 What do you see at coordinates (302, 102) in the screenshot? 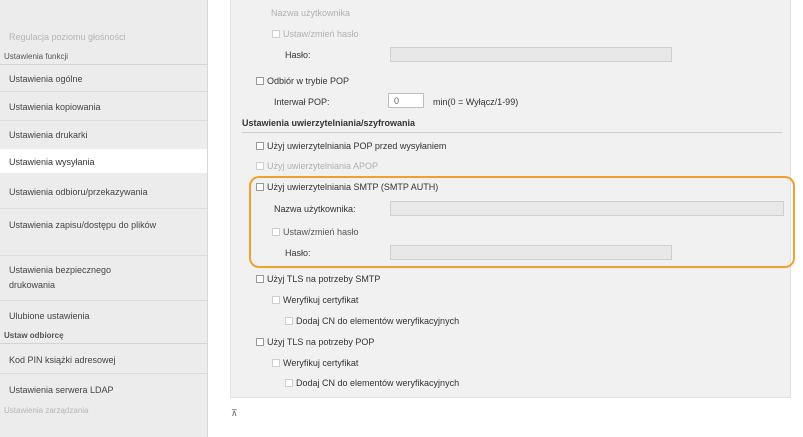
I see `pop-interval-label: Interwał POP:` at bounding box center [302, 102].